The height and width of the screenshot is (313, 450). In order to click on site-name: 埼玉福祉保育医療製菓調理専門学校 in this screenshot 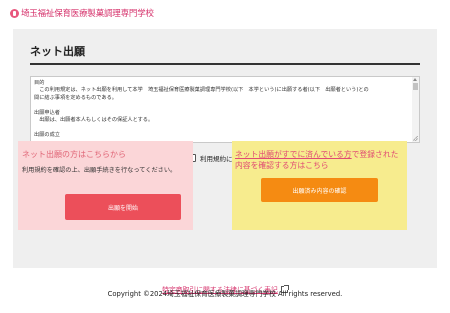, I will do `click(87, 13)`.